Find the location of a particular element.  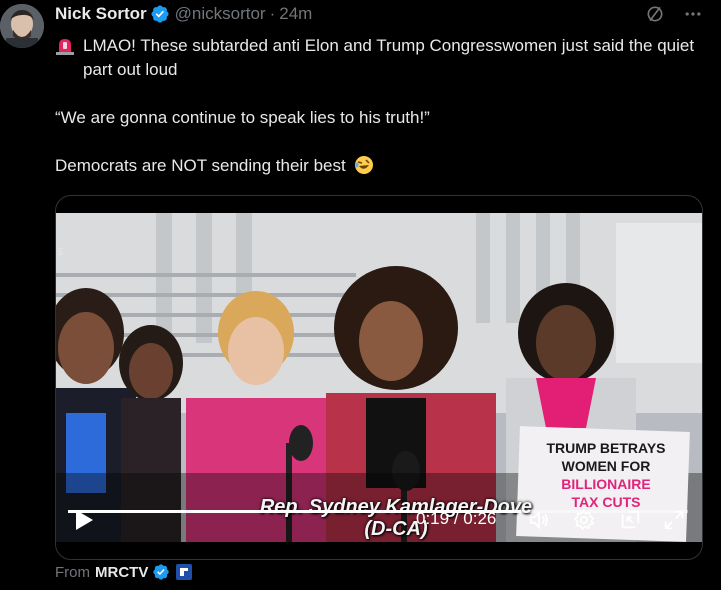

avatar-image is located at coordinates (22, 26).